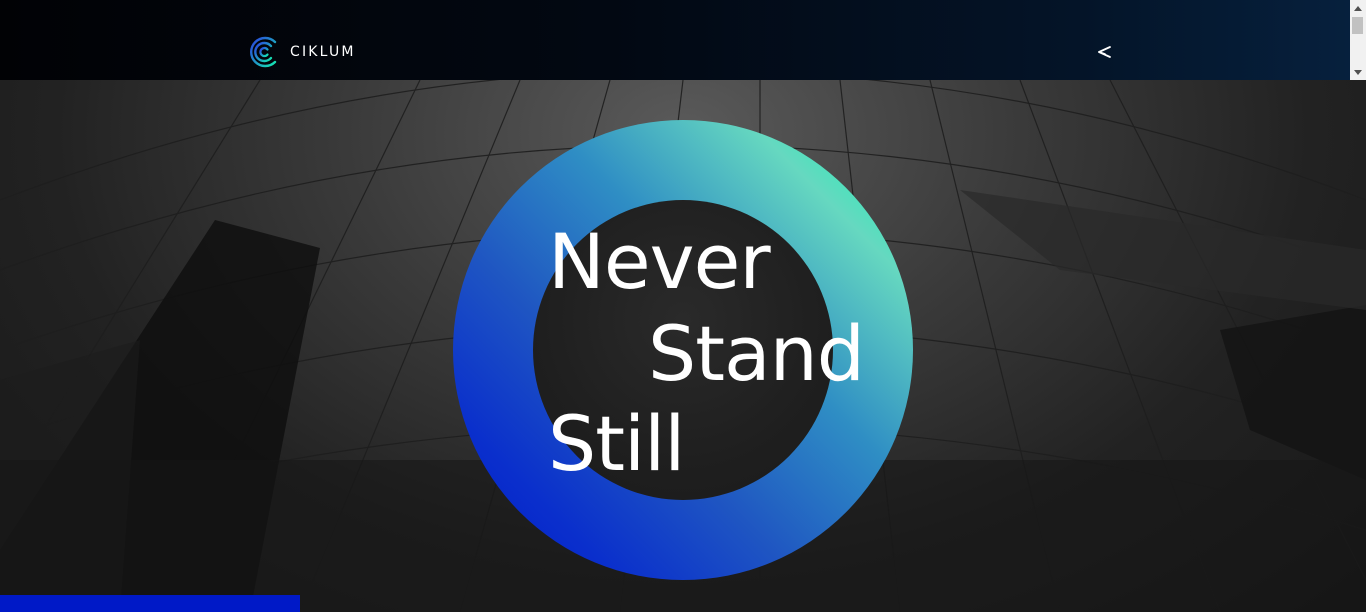  What do you see at coordinates (150, 603) in the screenshot?
I see `blue-accent-block` at bounding box center [150, 603].